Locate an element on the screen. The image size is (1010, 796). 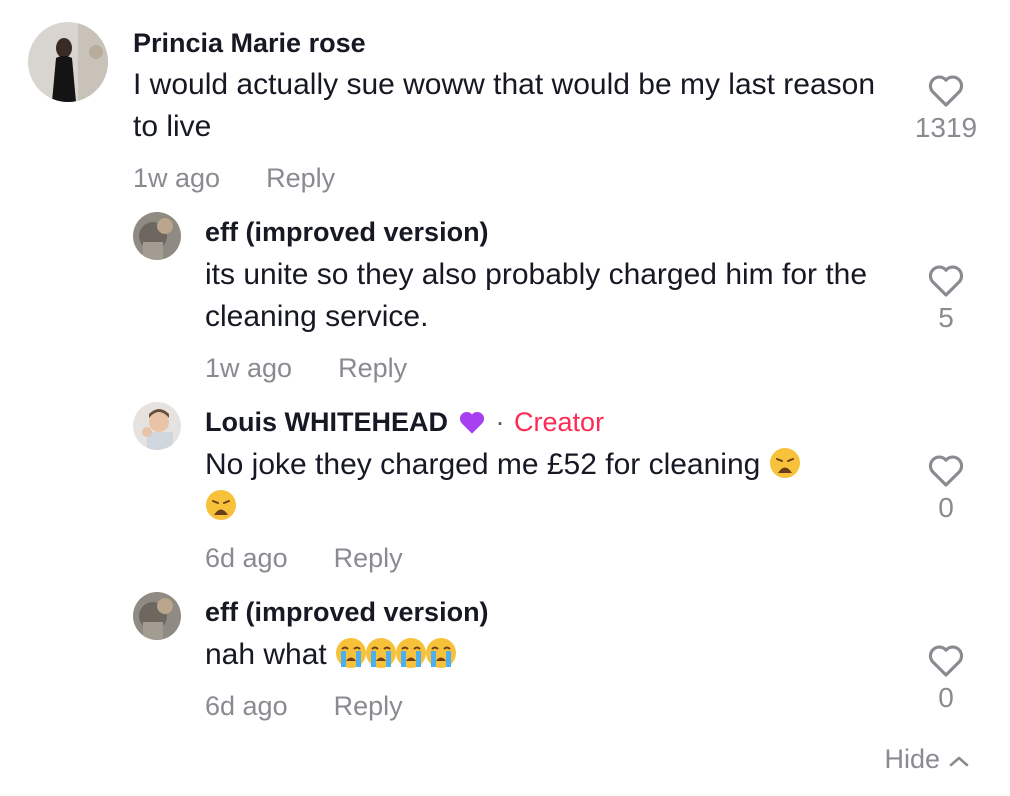
comment-body: nah what is located at coordinates (266, 654).